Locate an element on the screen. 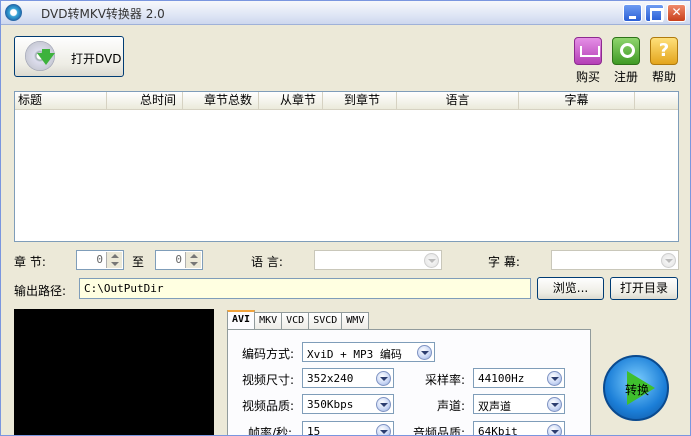  help-icon: ? is located at coordinates (664, 51).